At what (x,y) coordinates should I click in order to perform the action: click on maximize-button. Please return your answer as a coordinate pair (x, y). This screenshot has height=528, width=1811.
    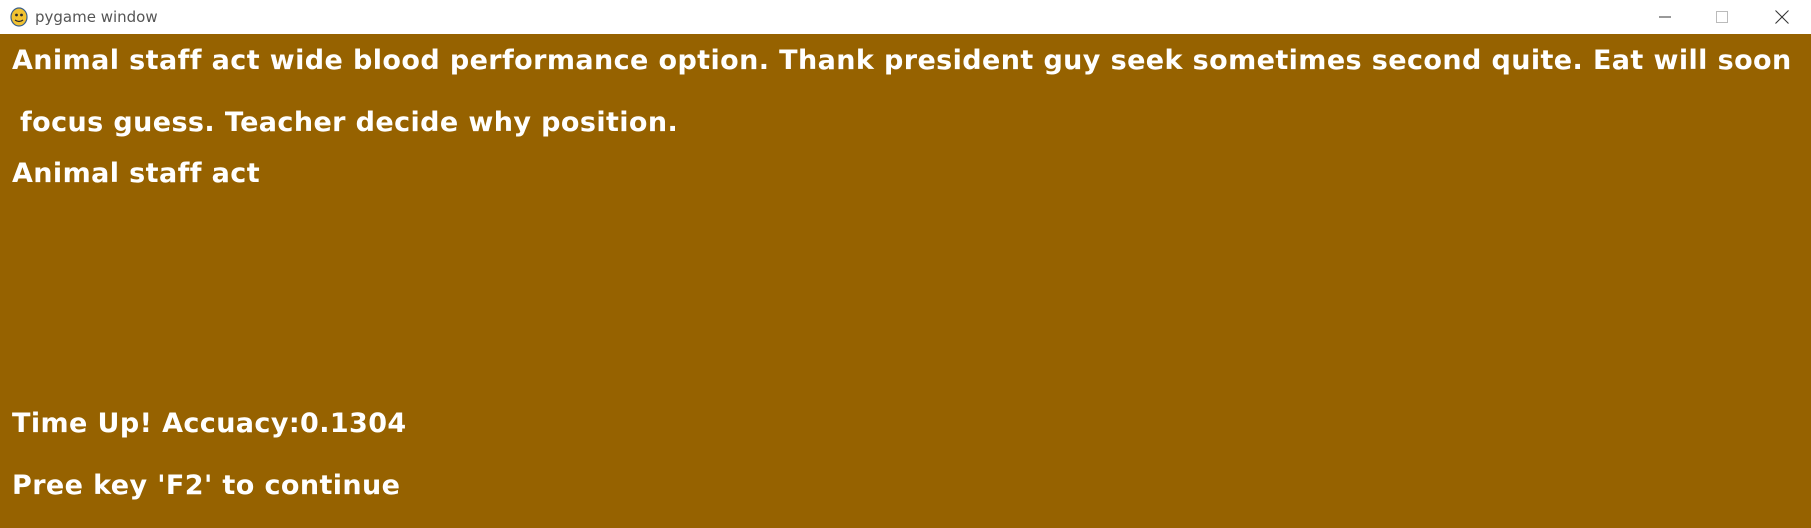
    Looking at the image, I should click on (1722, 17).